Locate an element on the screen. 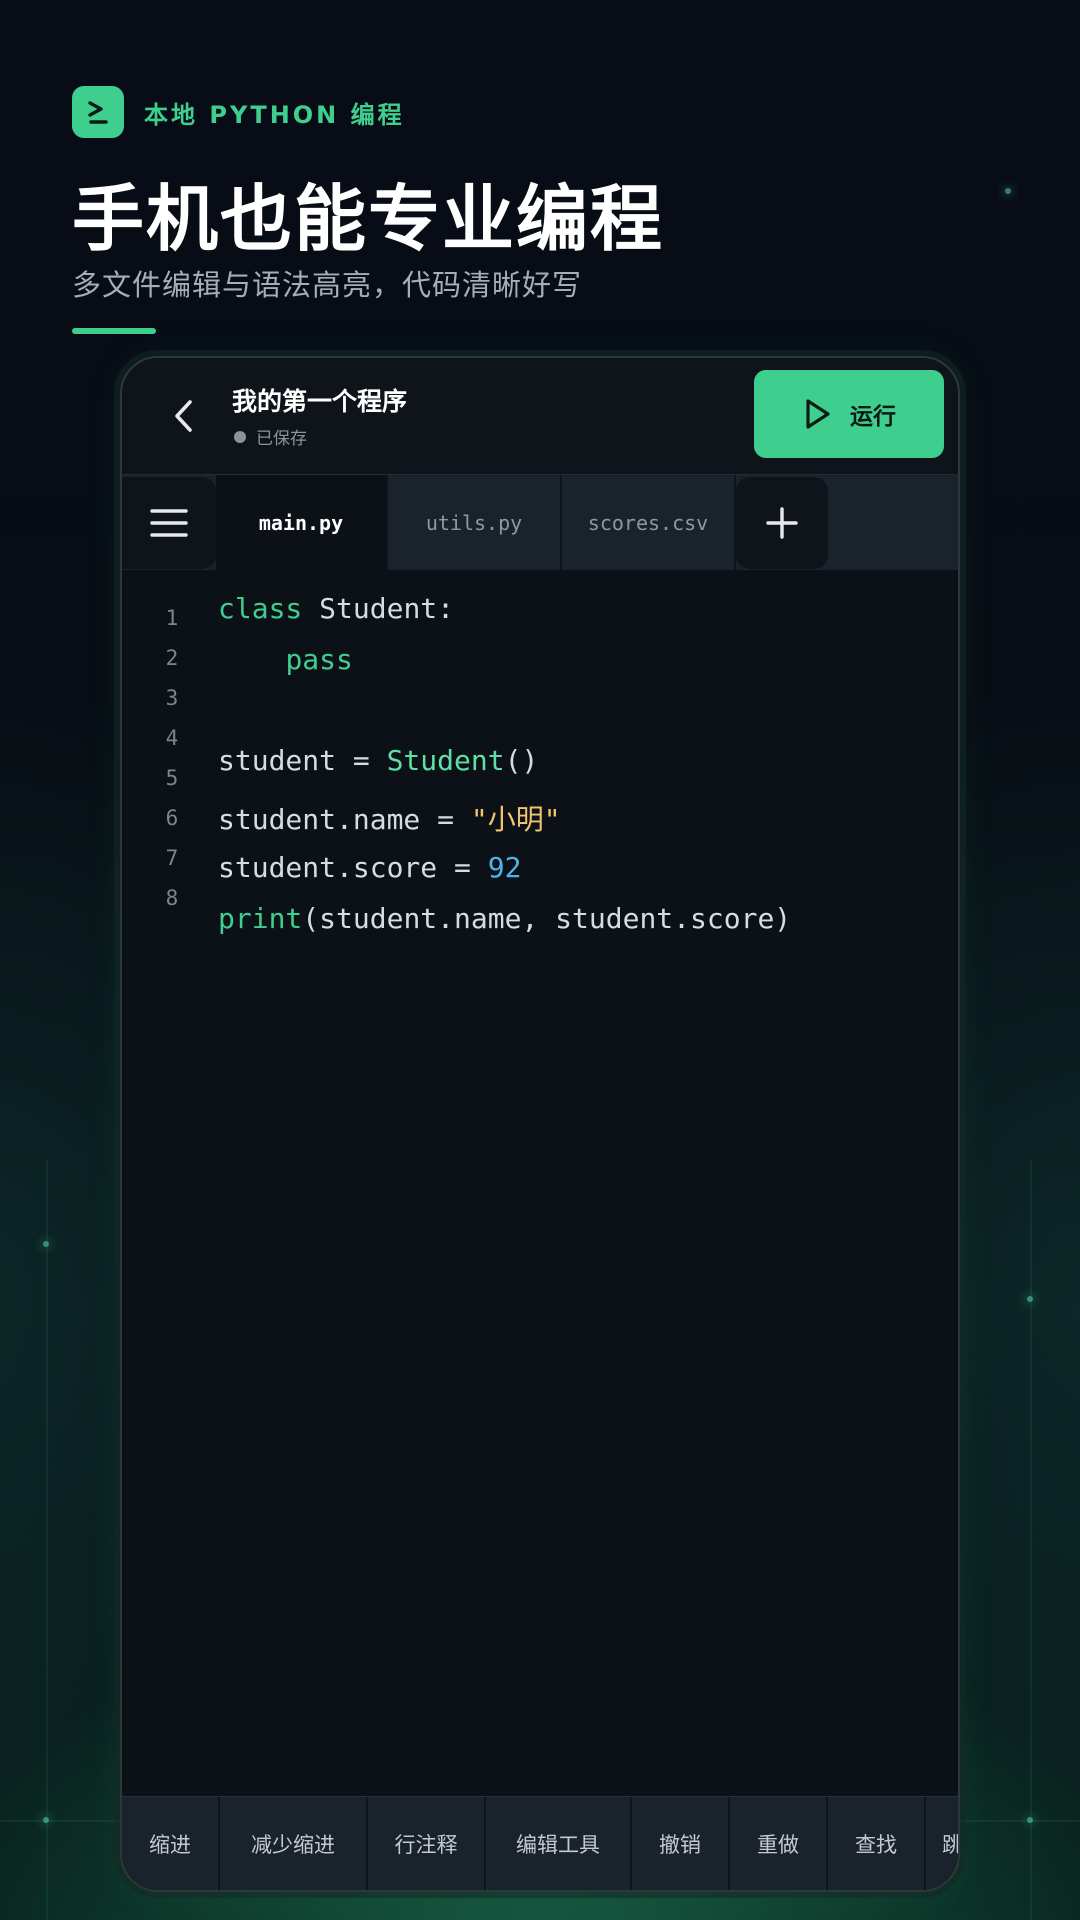 This screenshot has width=1080, height=1920. line-number: 4 is located at coordinates (172, 738).